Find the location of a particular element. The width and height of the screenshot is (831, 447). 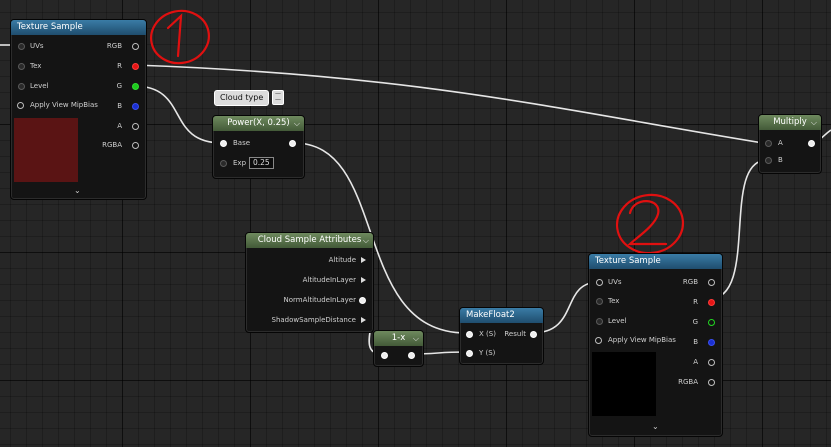

altitude-output-pin is located at coordinates (363, 260).